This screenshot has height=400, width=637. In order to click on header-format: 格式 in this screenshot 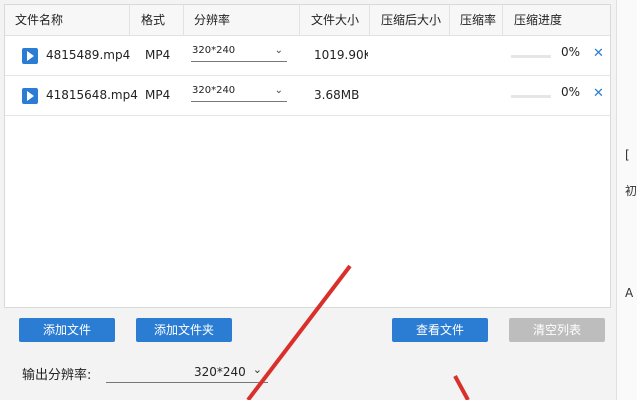, I will do `click(153, 20)`.